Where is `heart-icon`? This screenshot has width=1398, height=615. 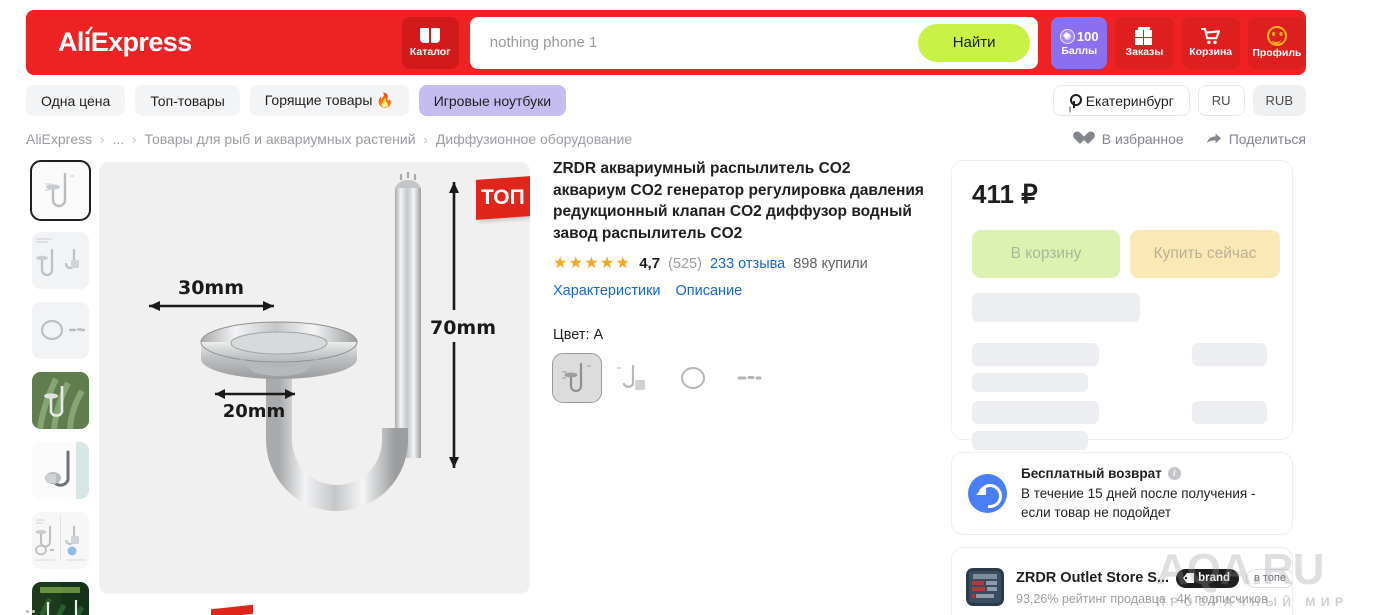
heart-icon is located at coordinates (1087, 139).